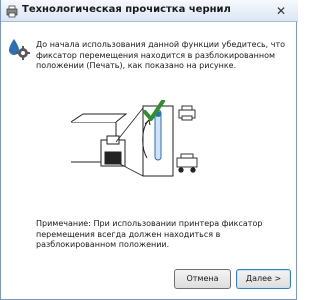 This screenshot has width=320, height=300. Describe the element at coordinates (202, 279) in the screenshot. I see `cancel-button: Отмена` at that location.